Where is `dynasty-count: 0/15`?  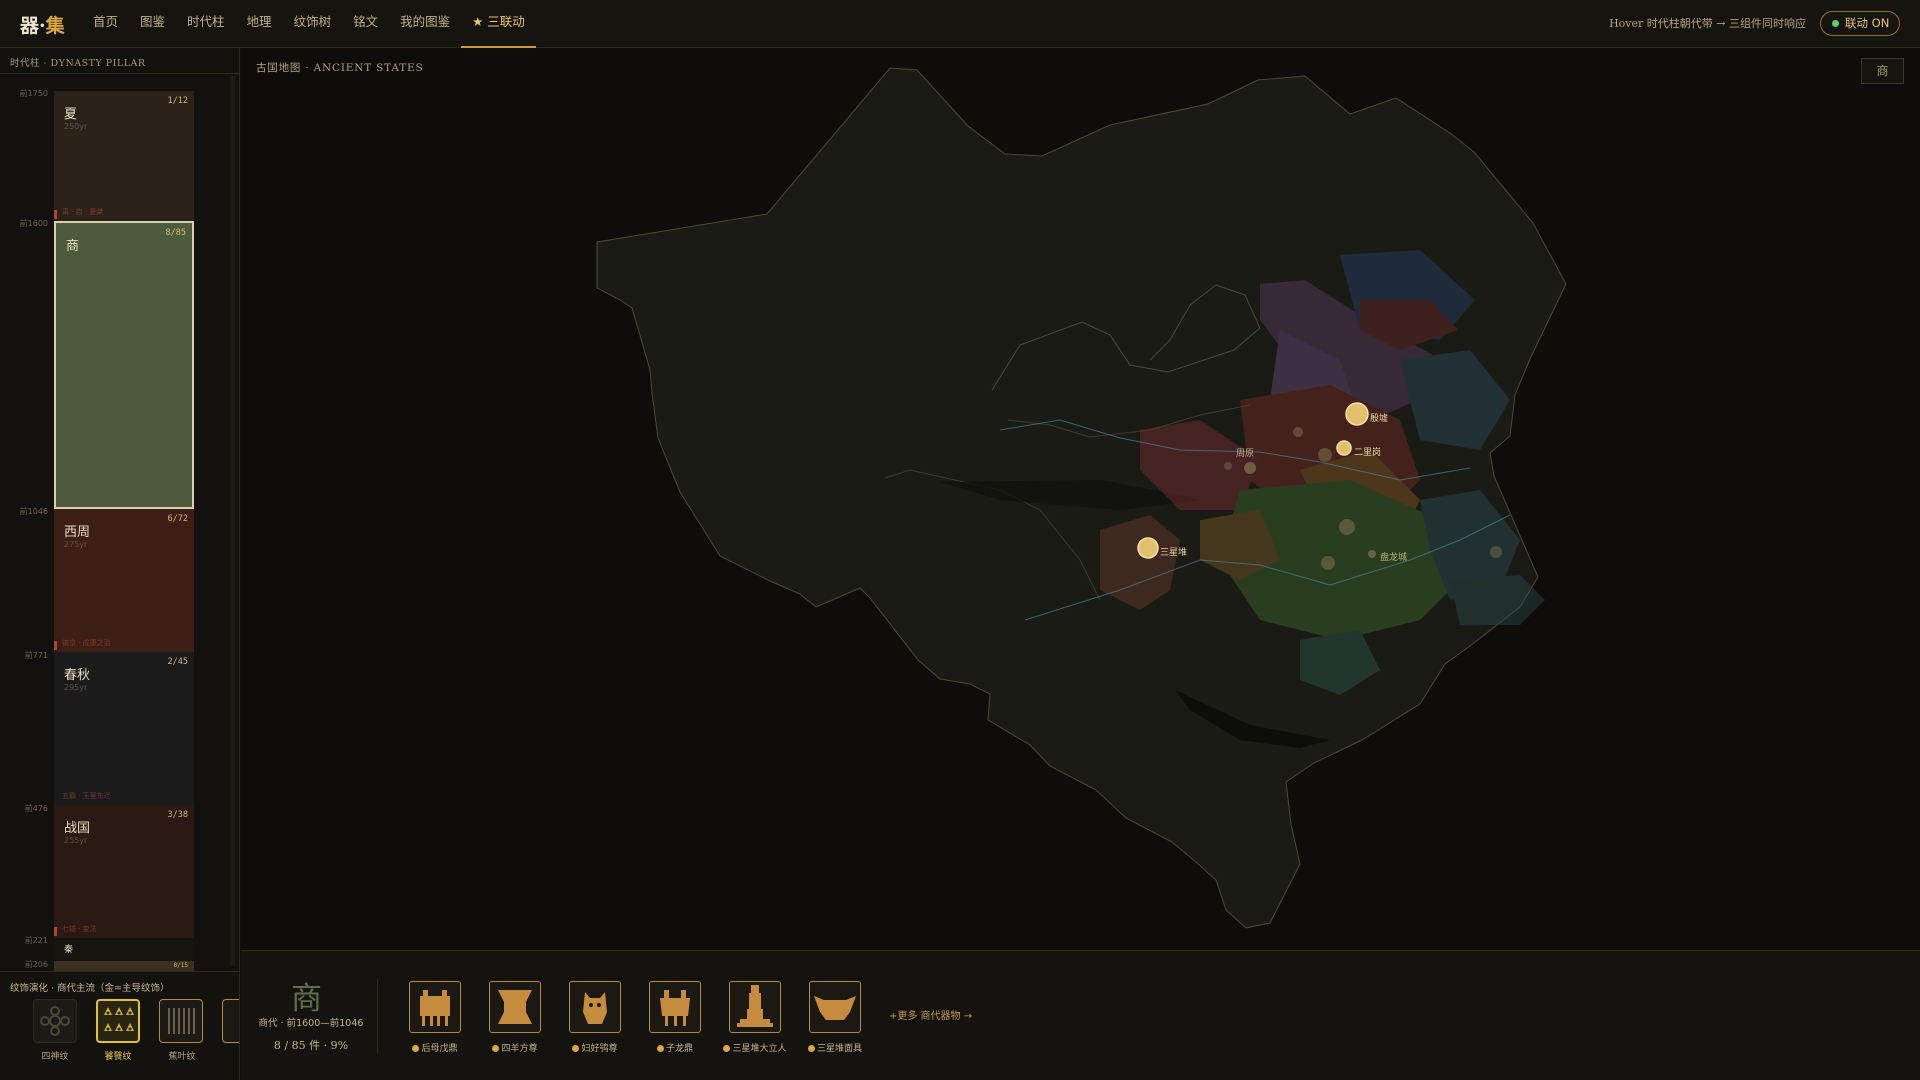 dynasty-count: 0/15 is located at coordinates (180, 965).